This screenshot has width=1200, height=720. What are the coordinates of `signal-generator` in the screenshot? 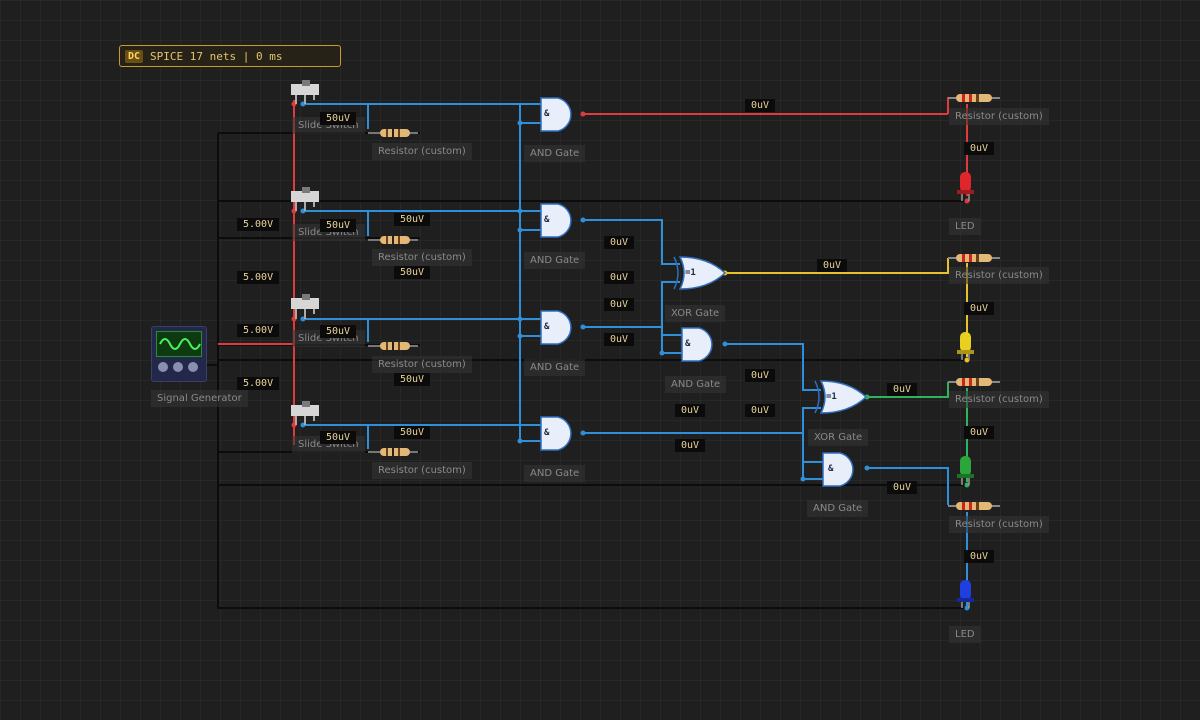 It's located at (179, 354).